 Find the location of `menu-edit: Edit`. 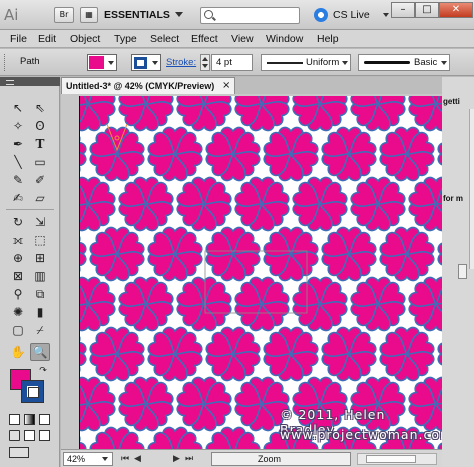

menu-edit: Edit is located at coordinates (47, 39).